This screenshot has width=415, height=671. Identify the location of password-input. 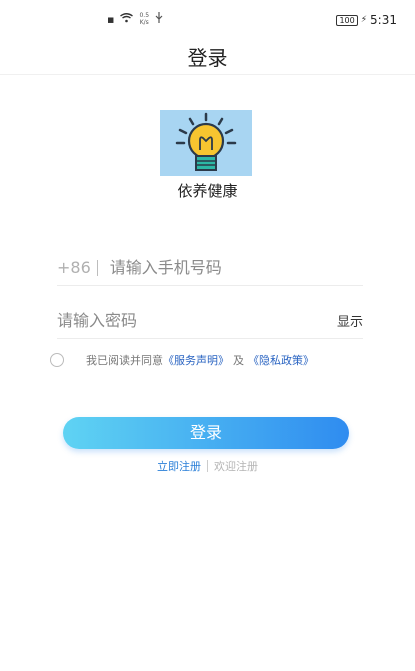
(197, 320).